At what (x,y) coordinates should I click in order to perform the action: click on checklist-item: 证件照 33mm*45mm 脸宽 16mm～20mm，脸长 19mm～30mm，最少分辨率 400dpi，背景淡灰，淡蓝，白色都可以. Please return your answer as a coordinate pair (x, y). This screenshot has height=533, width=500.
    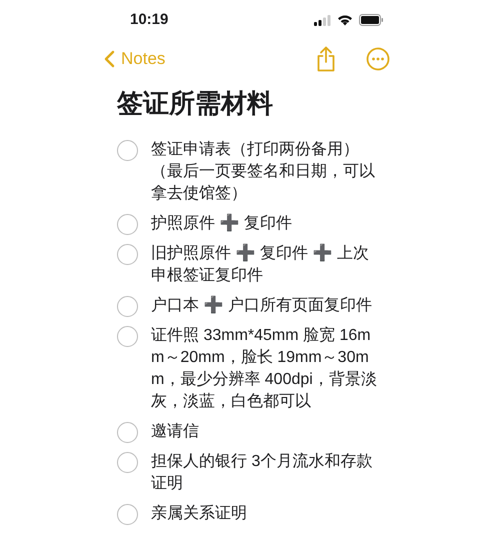
    Looking at the image, I should click on (264, 369).